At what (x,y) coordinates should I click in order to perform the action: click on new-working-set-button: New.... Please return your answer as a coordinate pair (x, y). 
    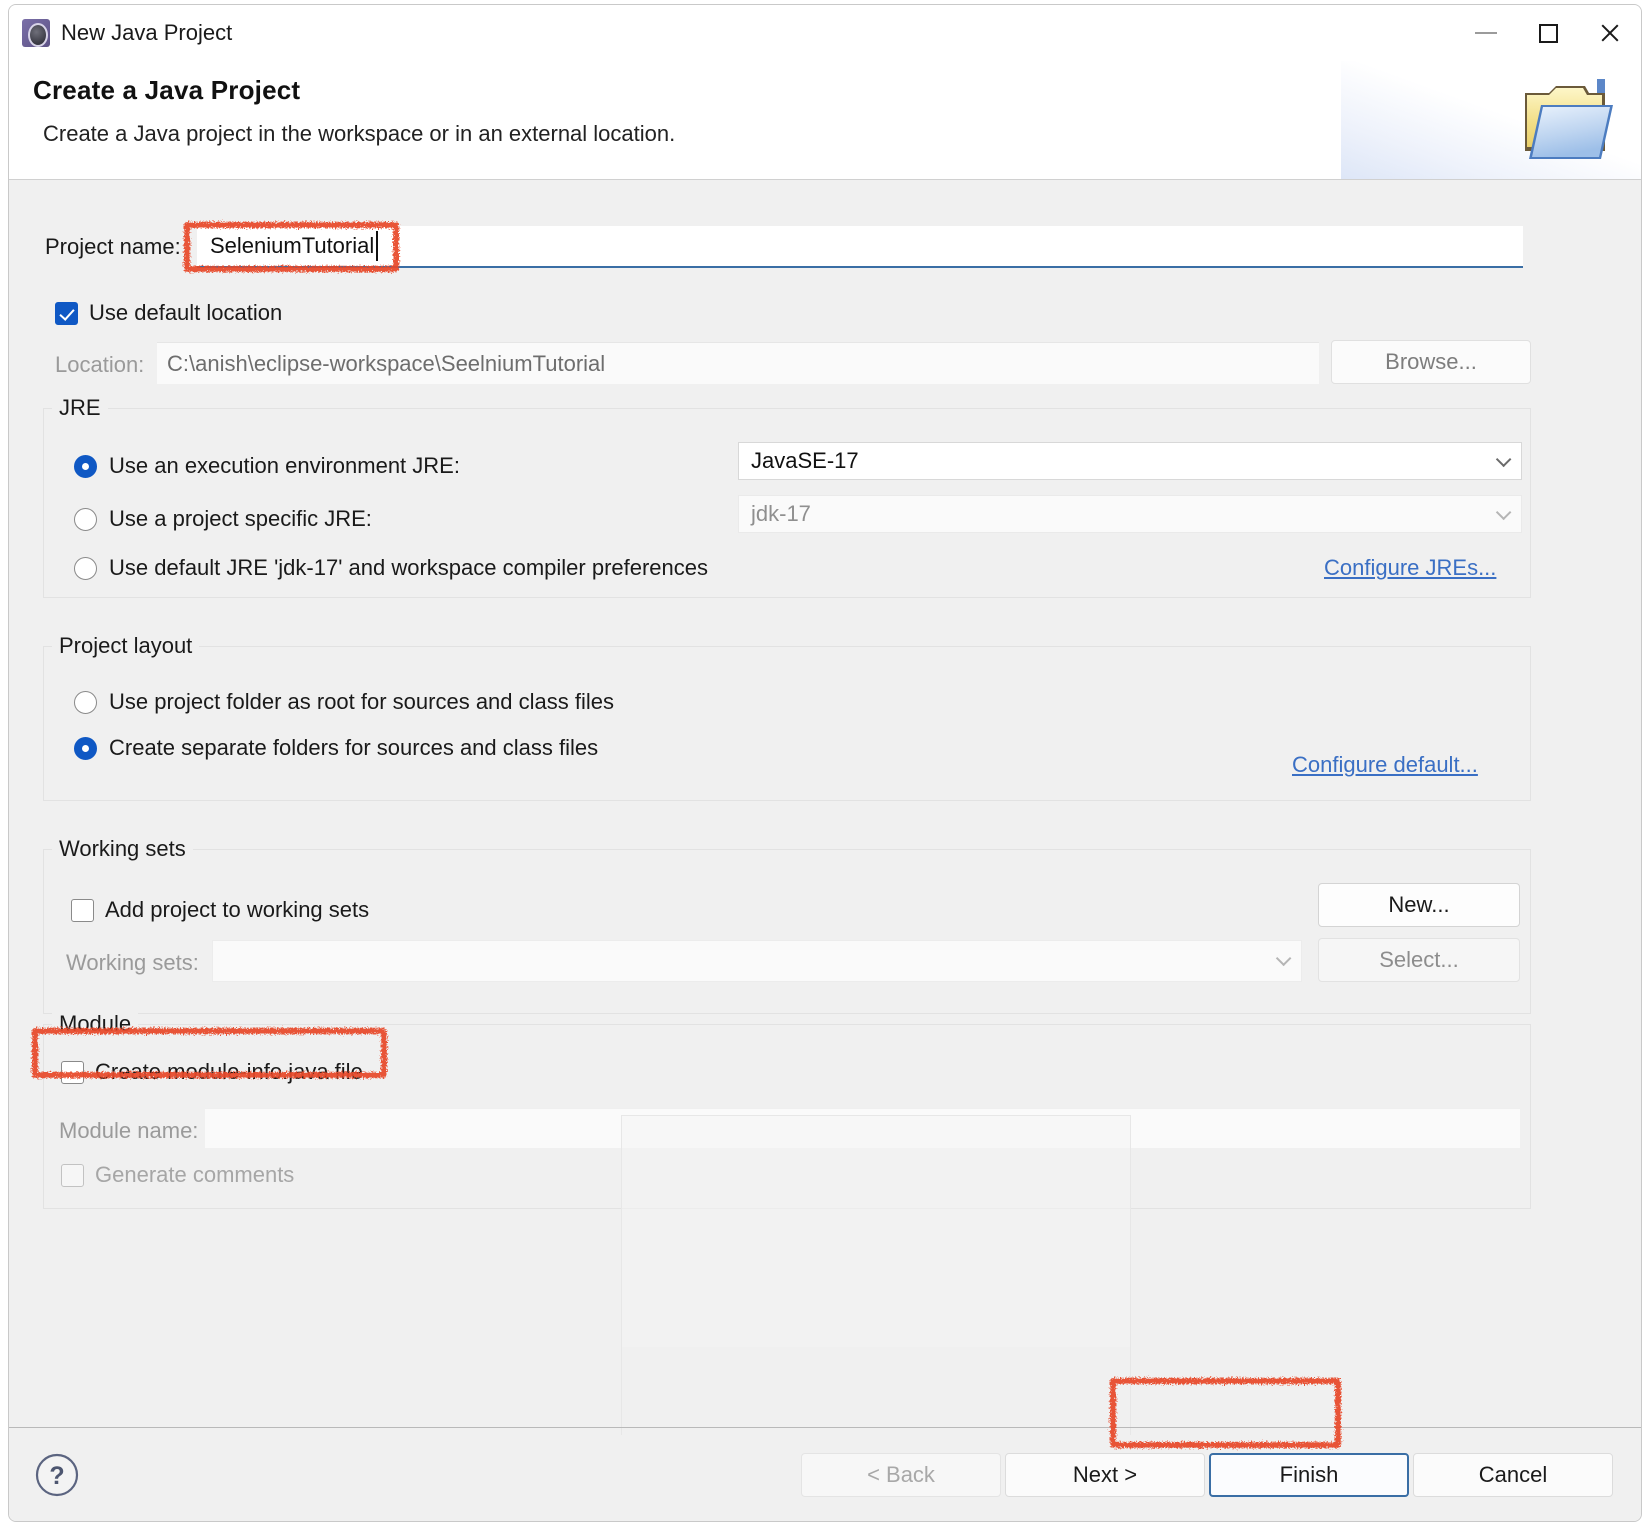
    Looking at the image, I should click on (1419, 905).